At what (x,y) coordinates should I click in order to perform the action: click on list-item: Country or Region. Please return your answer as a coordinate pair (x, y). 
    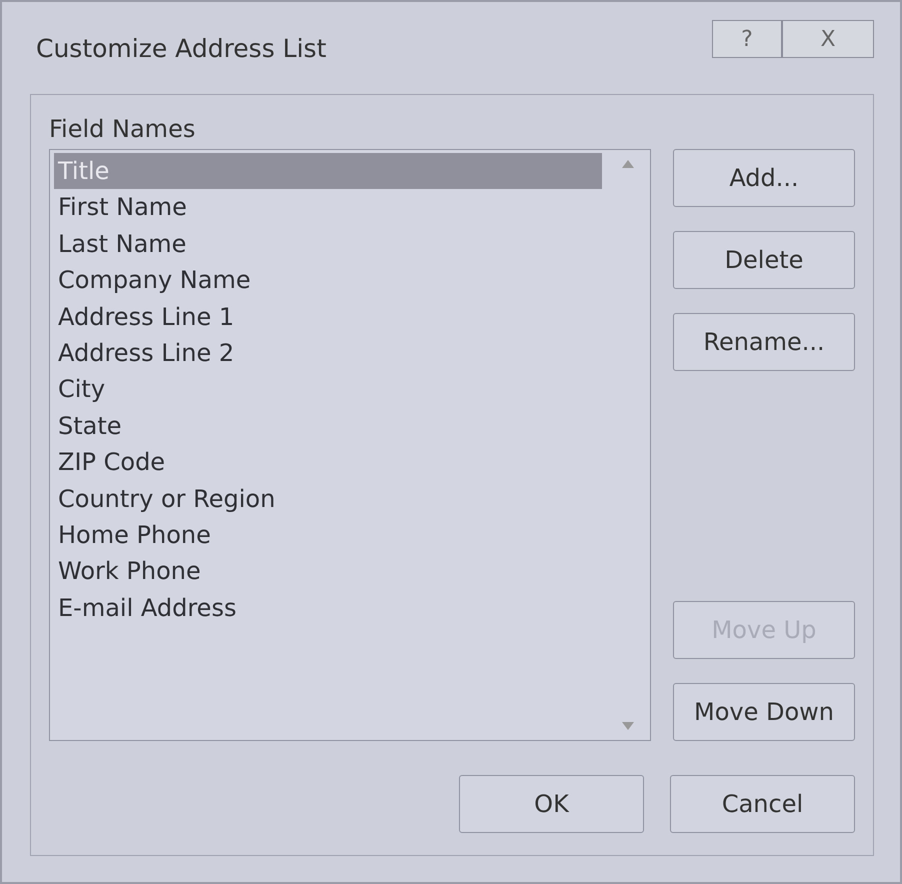
    Looking at the image, I should click on (328, 499).